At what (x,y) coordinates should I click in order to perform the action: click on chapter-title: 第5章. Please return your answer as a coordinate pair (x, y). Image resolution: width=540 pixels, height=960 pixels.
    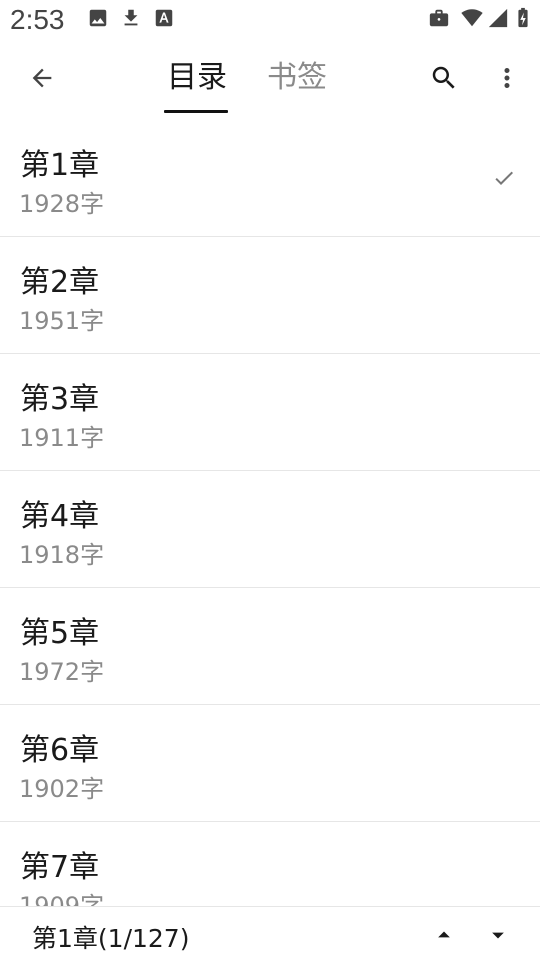
    Looking at the image, I should click on (60, 633).